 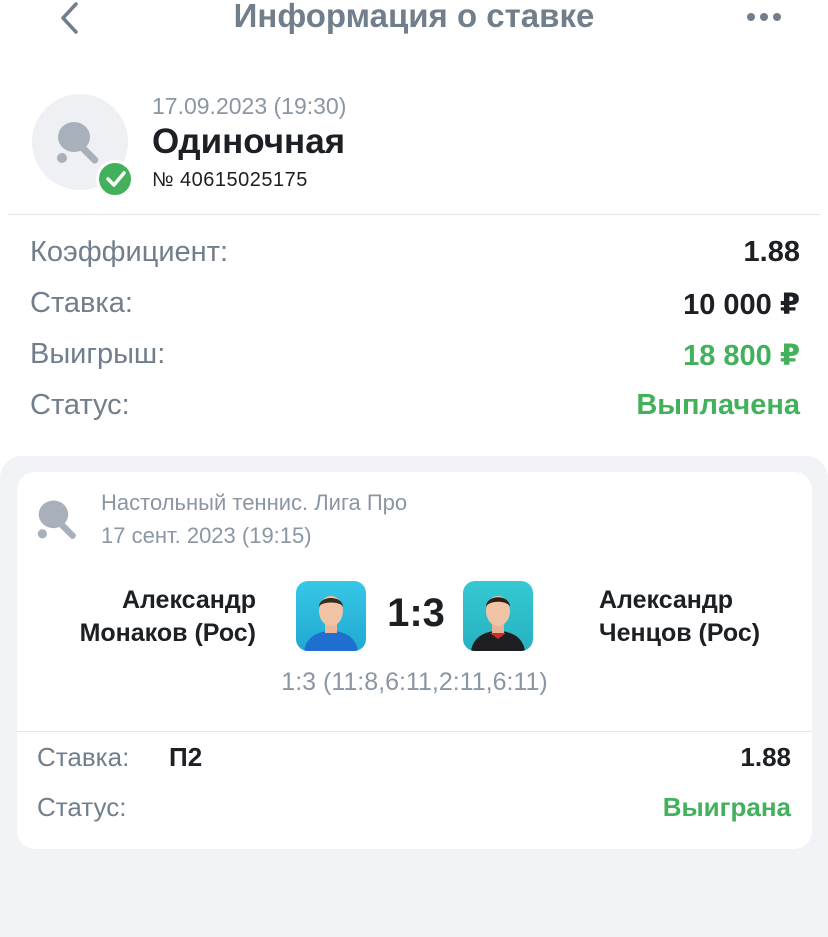 I want to click on coefficient-value: 1.88, so click(x=771, y=252).